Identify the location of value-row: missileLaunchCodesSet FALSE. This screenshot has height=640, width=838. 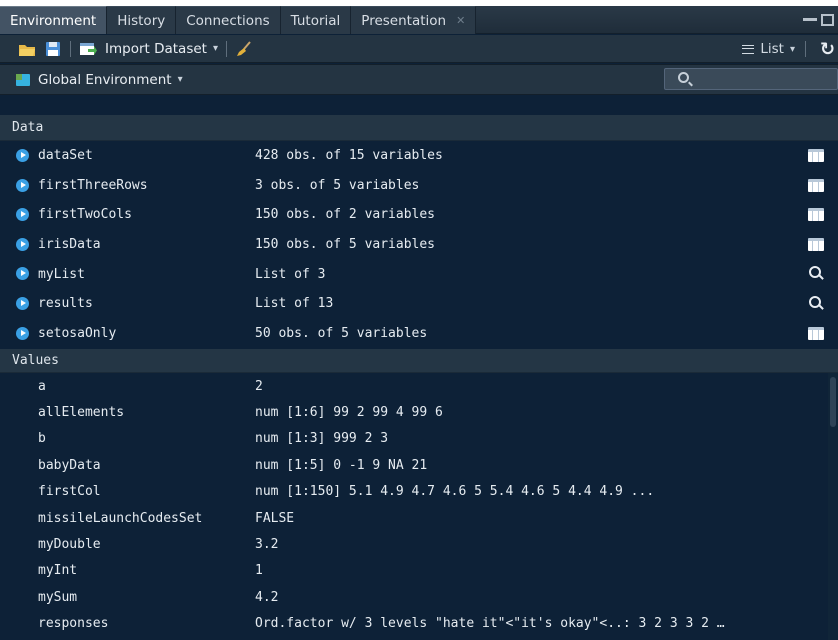
(419, 518).